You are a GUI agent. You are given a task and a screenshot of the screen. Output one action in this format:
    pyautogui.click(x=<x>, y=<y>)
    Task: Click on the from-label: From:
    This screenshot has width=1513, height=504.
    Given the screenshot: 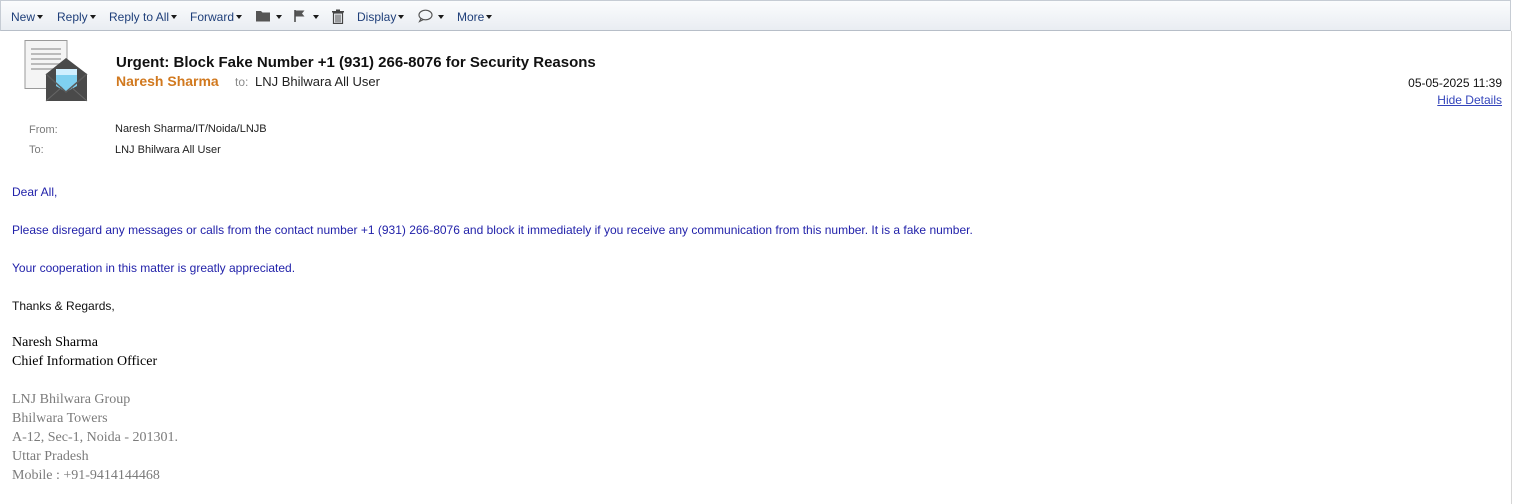 What is the action you would take?
    pyautogui.click(x=43, y=130)
    